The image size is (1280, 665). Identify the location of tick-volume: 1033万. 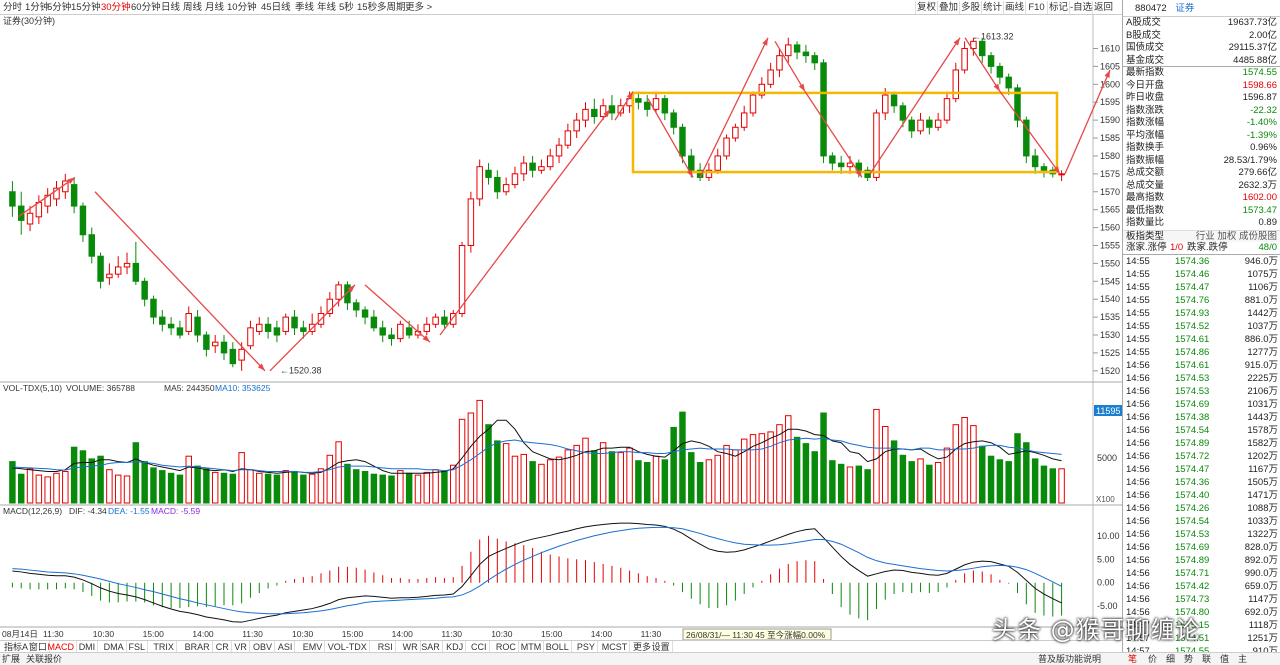
(1262, 521).